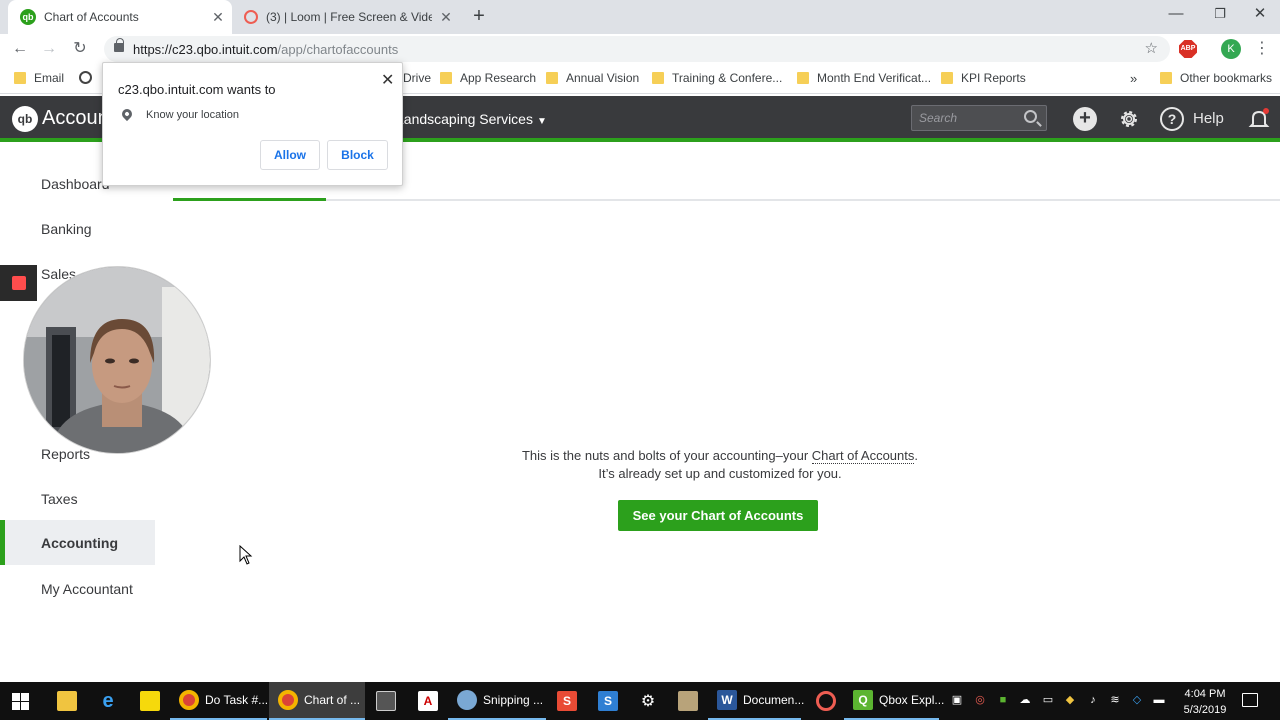 The image size is (1280, 720). Describe the element at coordinates (1115, 700) in the screenshot. I see `tray-wifi-icon: ≋` at that location.